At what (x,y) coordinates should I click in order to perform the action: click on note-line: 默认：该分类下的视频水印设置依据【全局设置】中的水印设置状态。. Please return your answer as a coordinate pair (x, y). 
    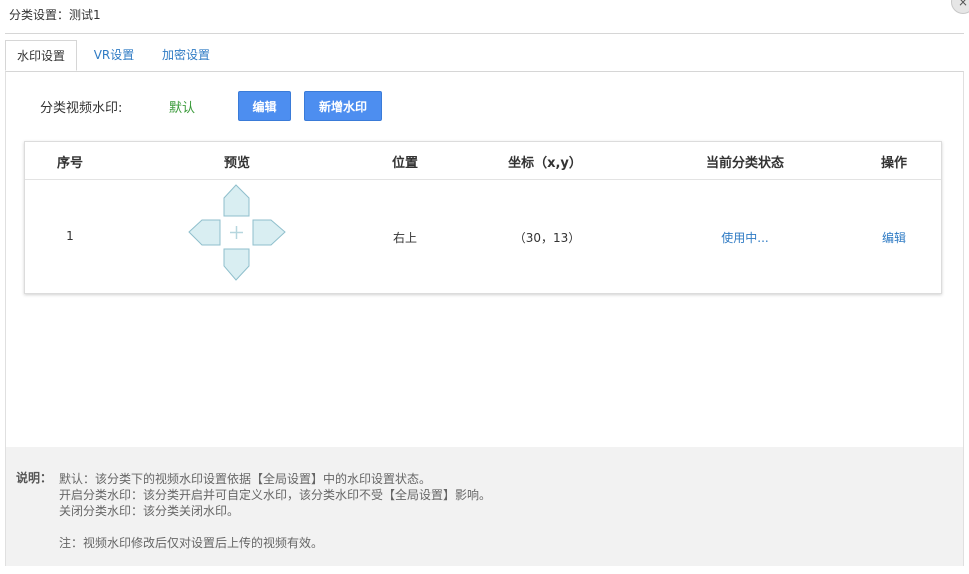
    Looking at the image, I should click on (245, 479).